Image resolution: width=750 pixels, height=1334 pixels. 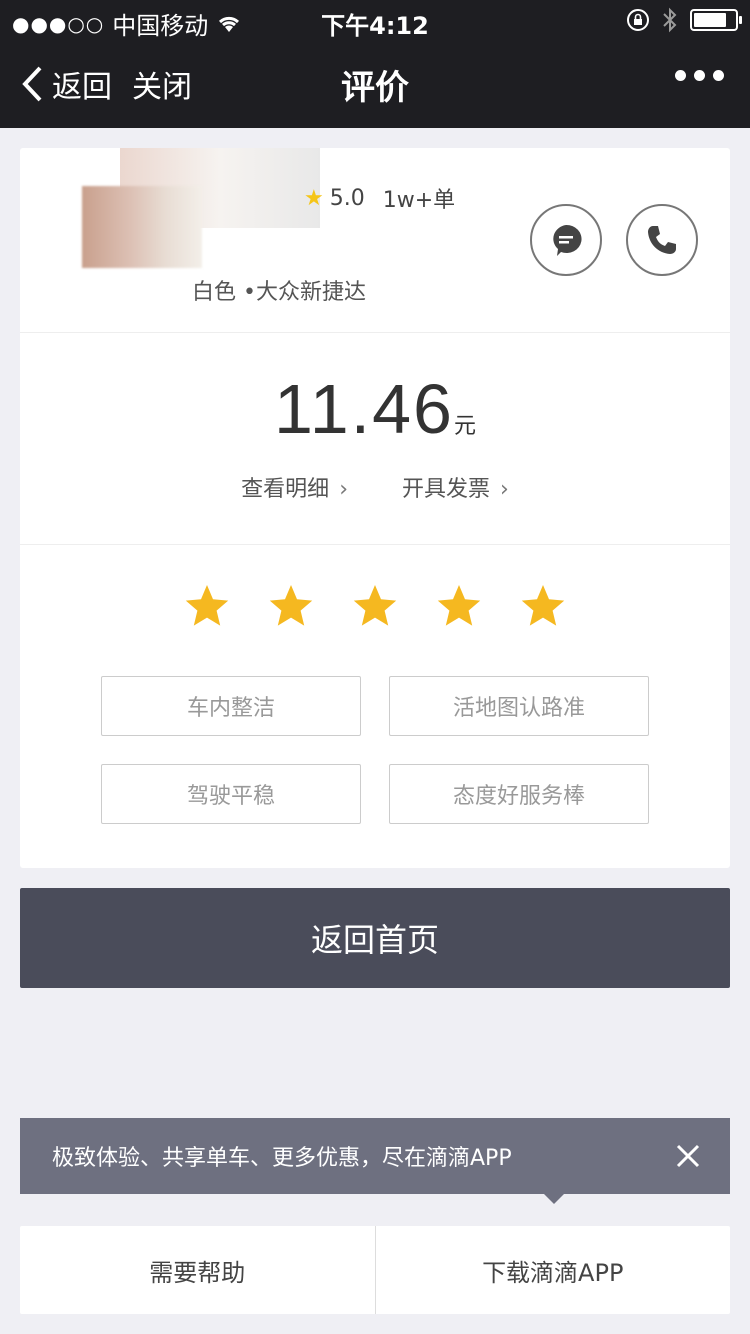 What do you see at coordinates (364, 409) in the screenshot?
I see `fare-value: 11.46` at bounding box center [364, 409].